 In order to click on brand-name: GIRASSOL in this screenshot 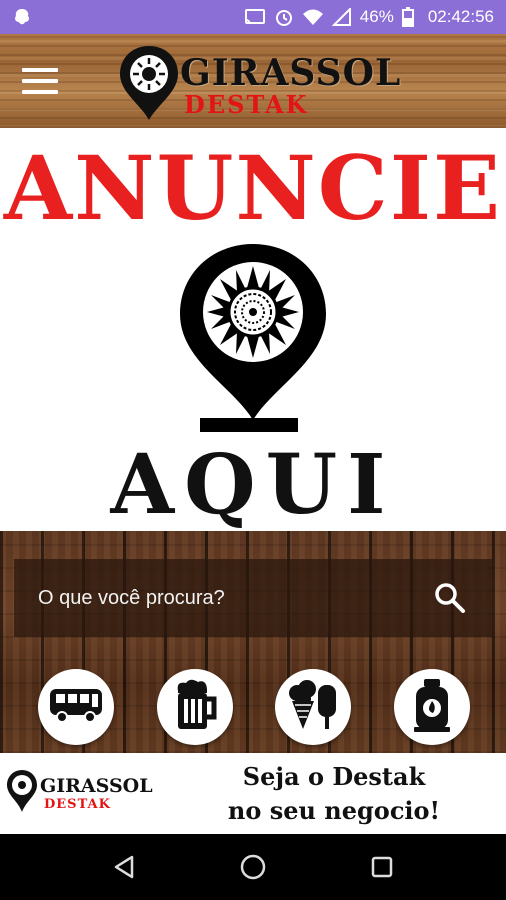, I will do `click(291, 73)`.